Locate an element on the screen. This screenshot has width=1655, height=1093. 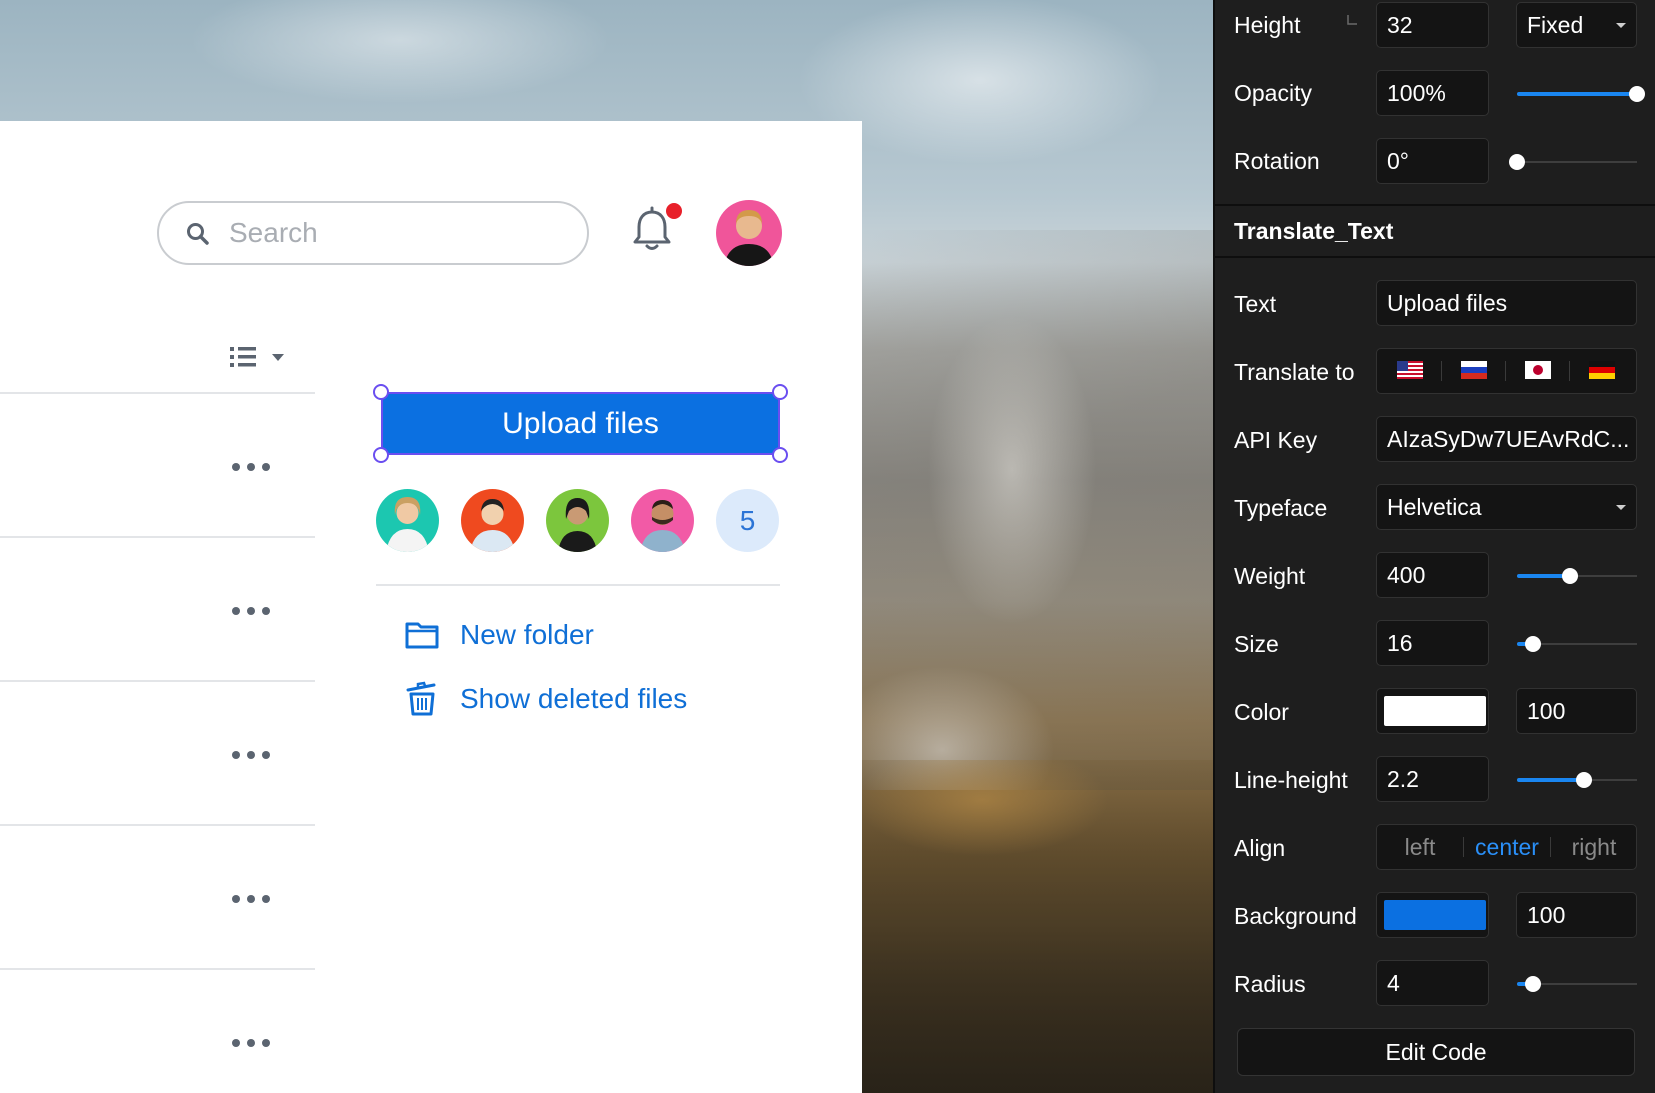
background-label: Background is located at coordinates (1295, 916).